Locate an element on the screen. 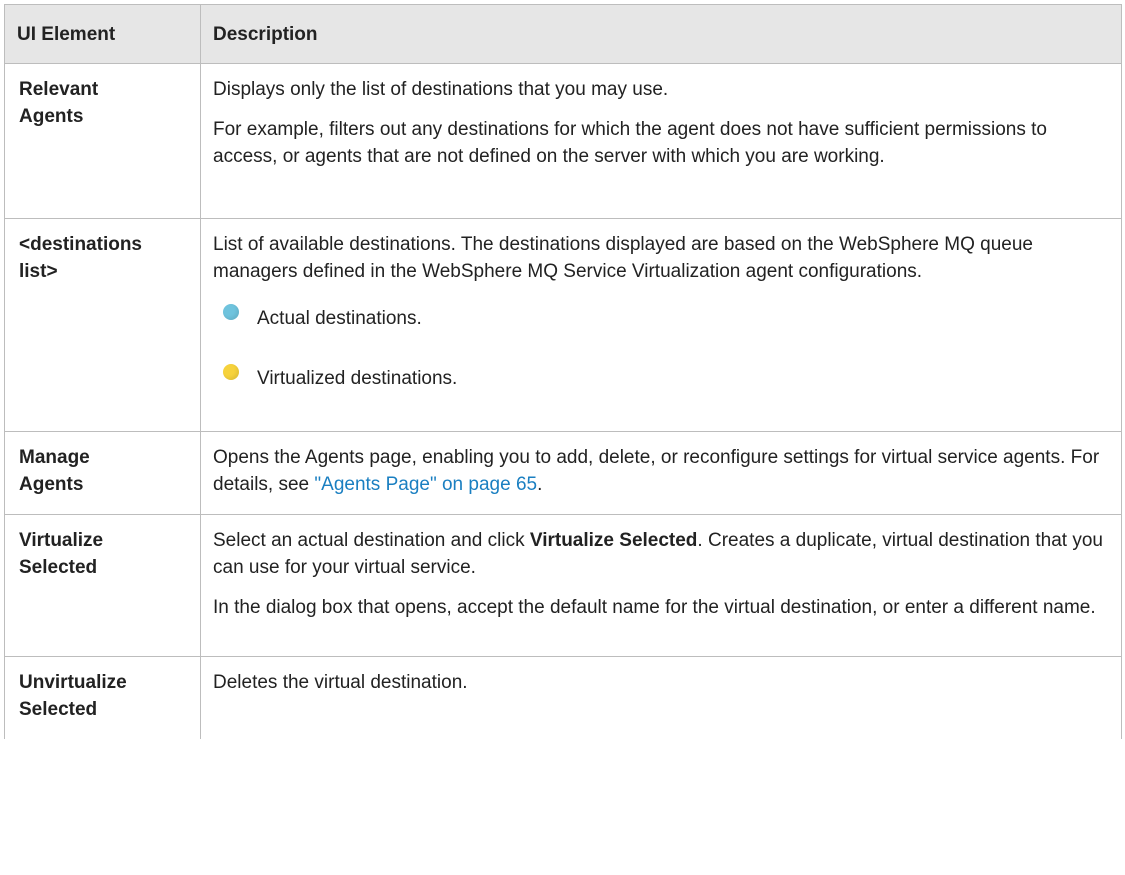 The image size is (1125, 875). description-text-part: . is located at coordinates (540, 484).